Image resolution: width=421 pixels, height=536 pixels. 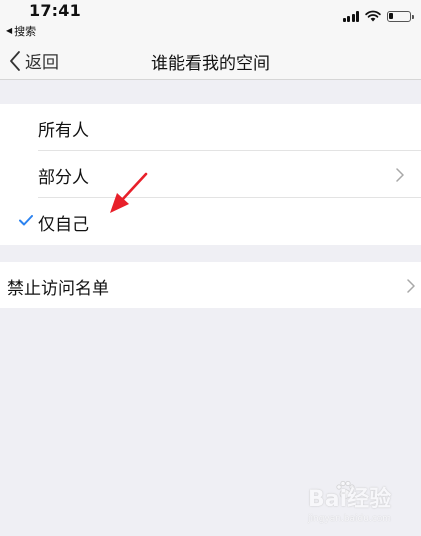 I want to click on navigation-bar: 返回 谁能看我的空间, so click(x=210, y=60).